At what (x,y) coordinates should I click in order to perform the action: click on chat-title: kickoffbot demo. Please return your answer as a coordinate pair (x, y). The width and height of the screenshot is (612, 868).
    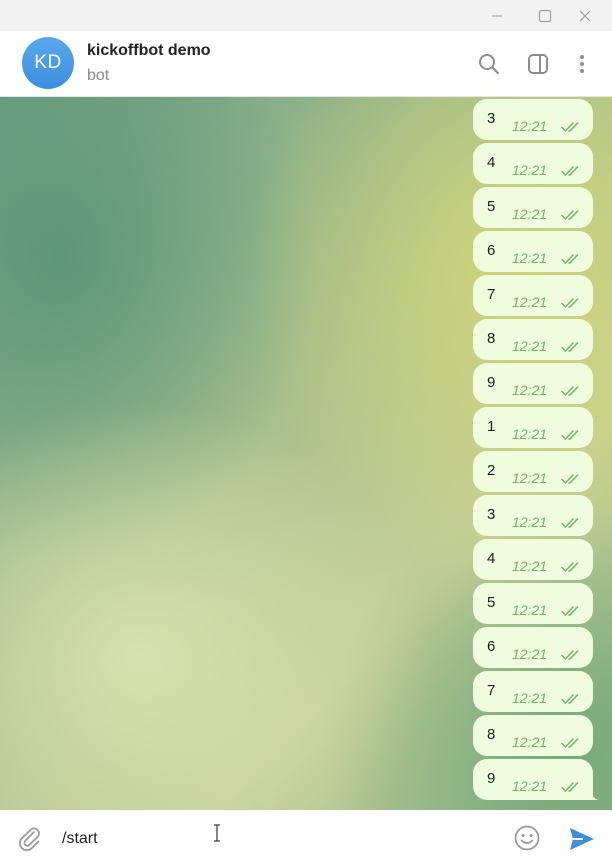
    Looking at the image, I should click on (149, 51).